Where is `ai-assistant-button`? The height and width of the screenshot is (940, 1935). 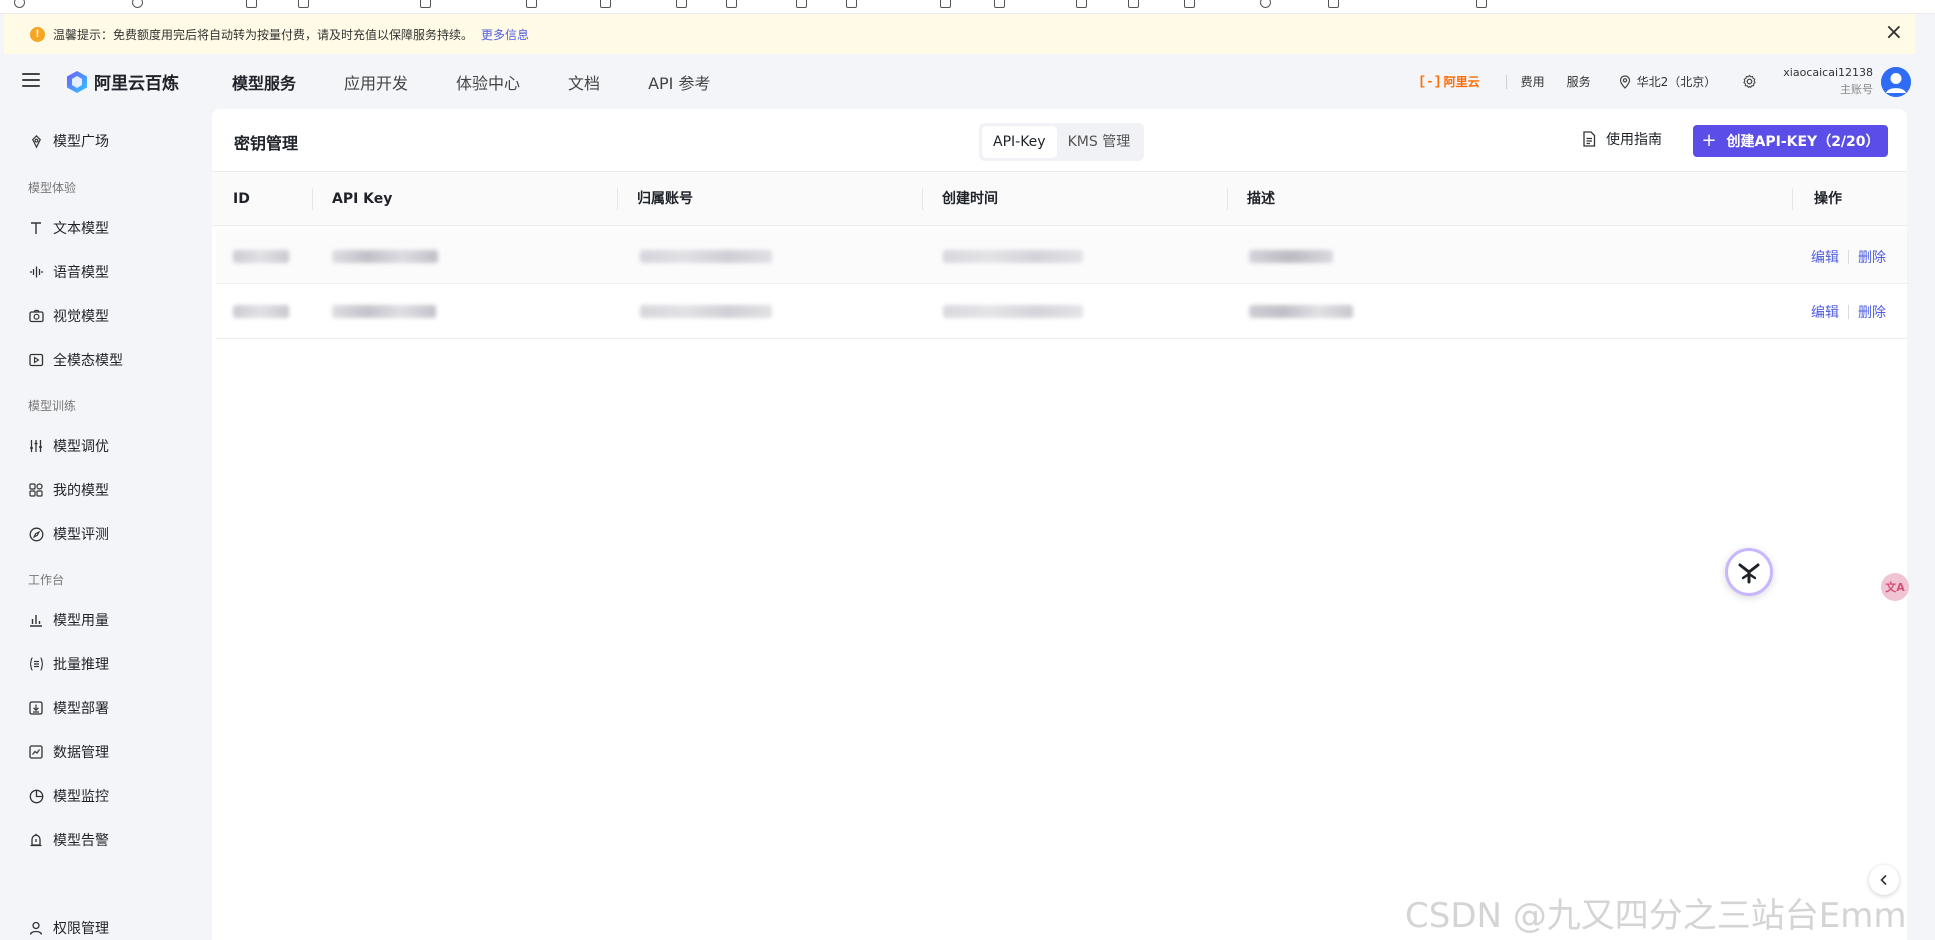
ai-assistant-button is located at coordinates (1749, 572).